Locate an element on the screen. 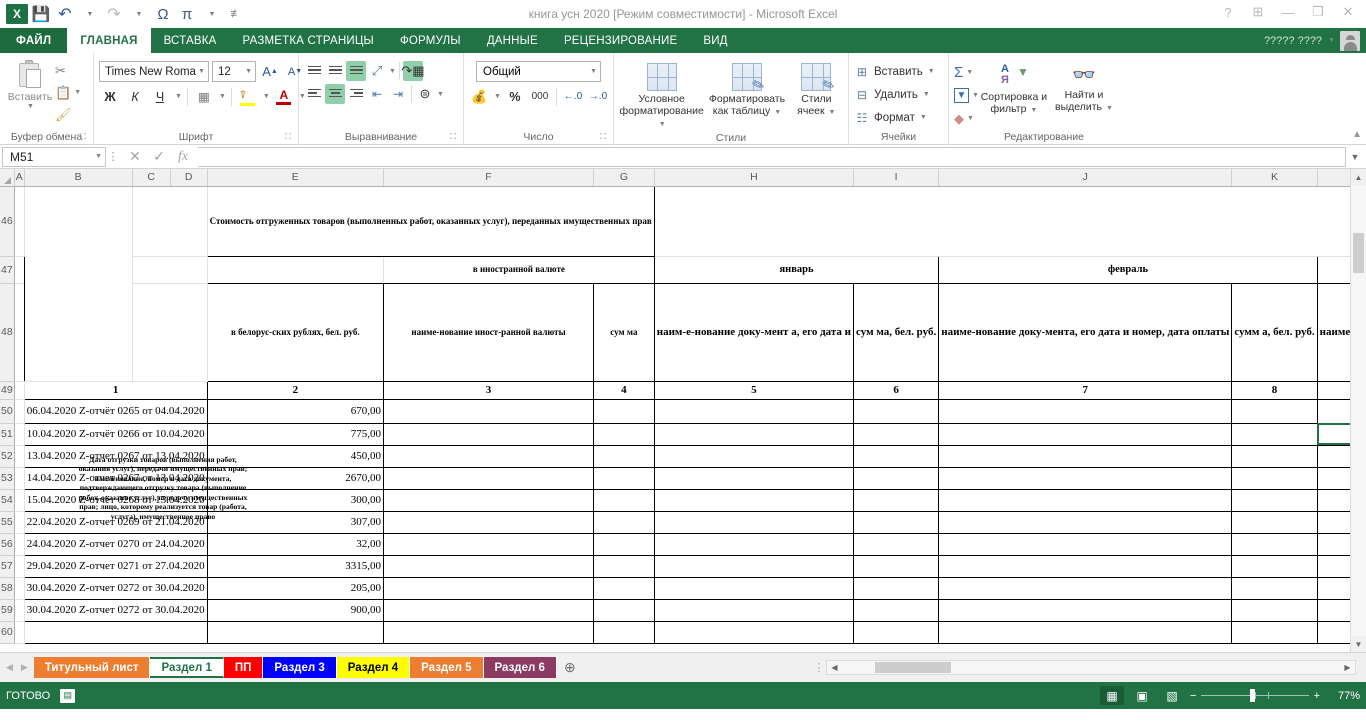  cell-L52 is located at coordinates (1274, 456).